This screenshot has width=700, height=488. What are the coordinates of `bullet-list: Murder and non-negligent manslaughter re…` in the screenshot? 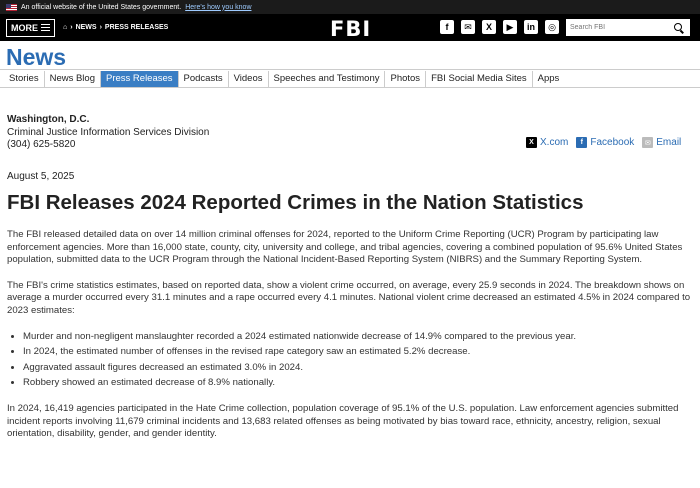 It's located at (359, 360).